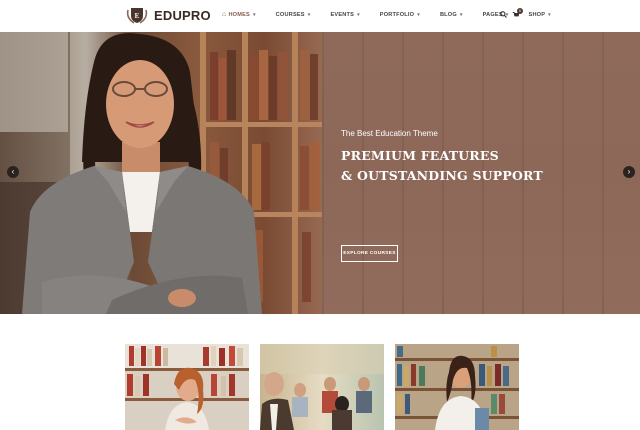  I want to click on nav-label: COURSES, so click(290, 14).